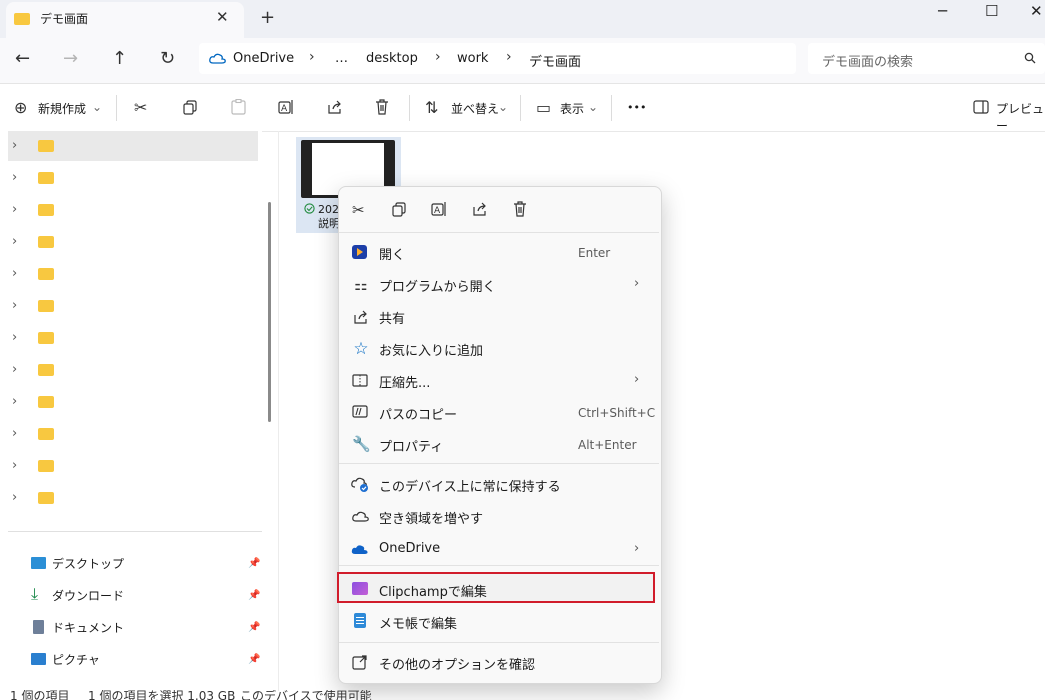 This screenshot has width=1045, height=700. Describe the element at coordinates (392, 253) in the screenshot. I see `menu-item-open: 開く` at that location.